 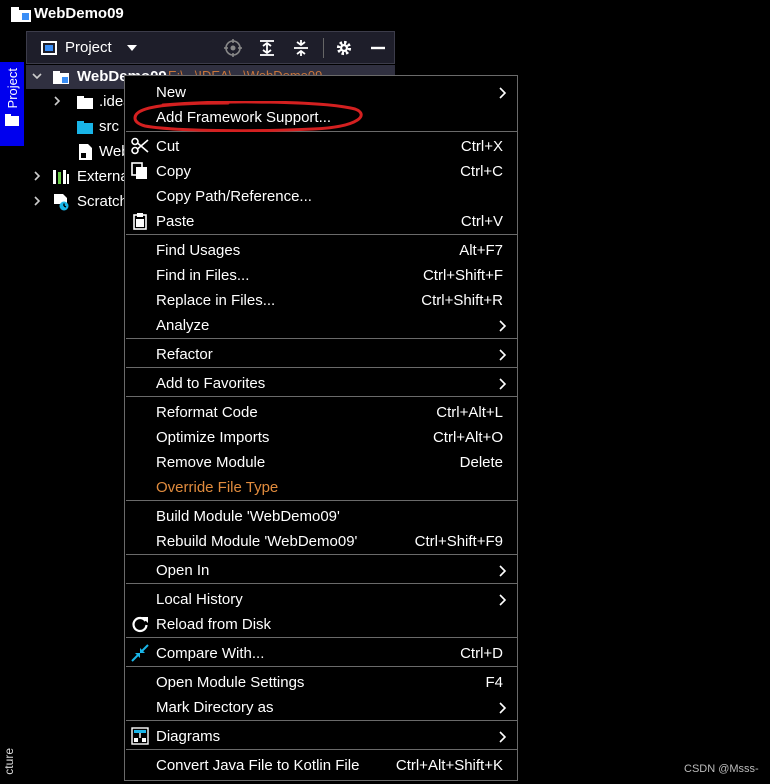 What do you see at coordinates (85, 152) in the screenshot?
I see `file-icon` at bounding box center [85, 152].